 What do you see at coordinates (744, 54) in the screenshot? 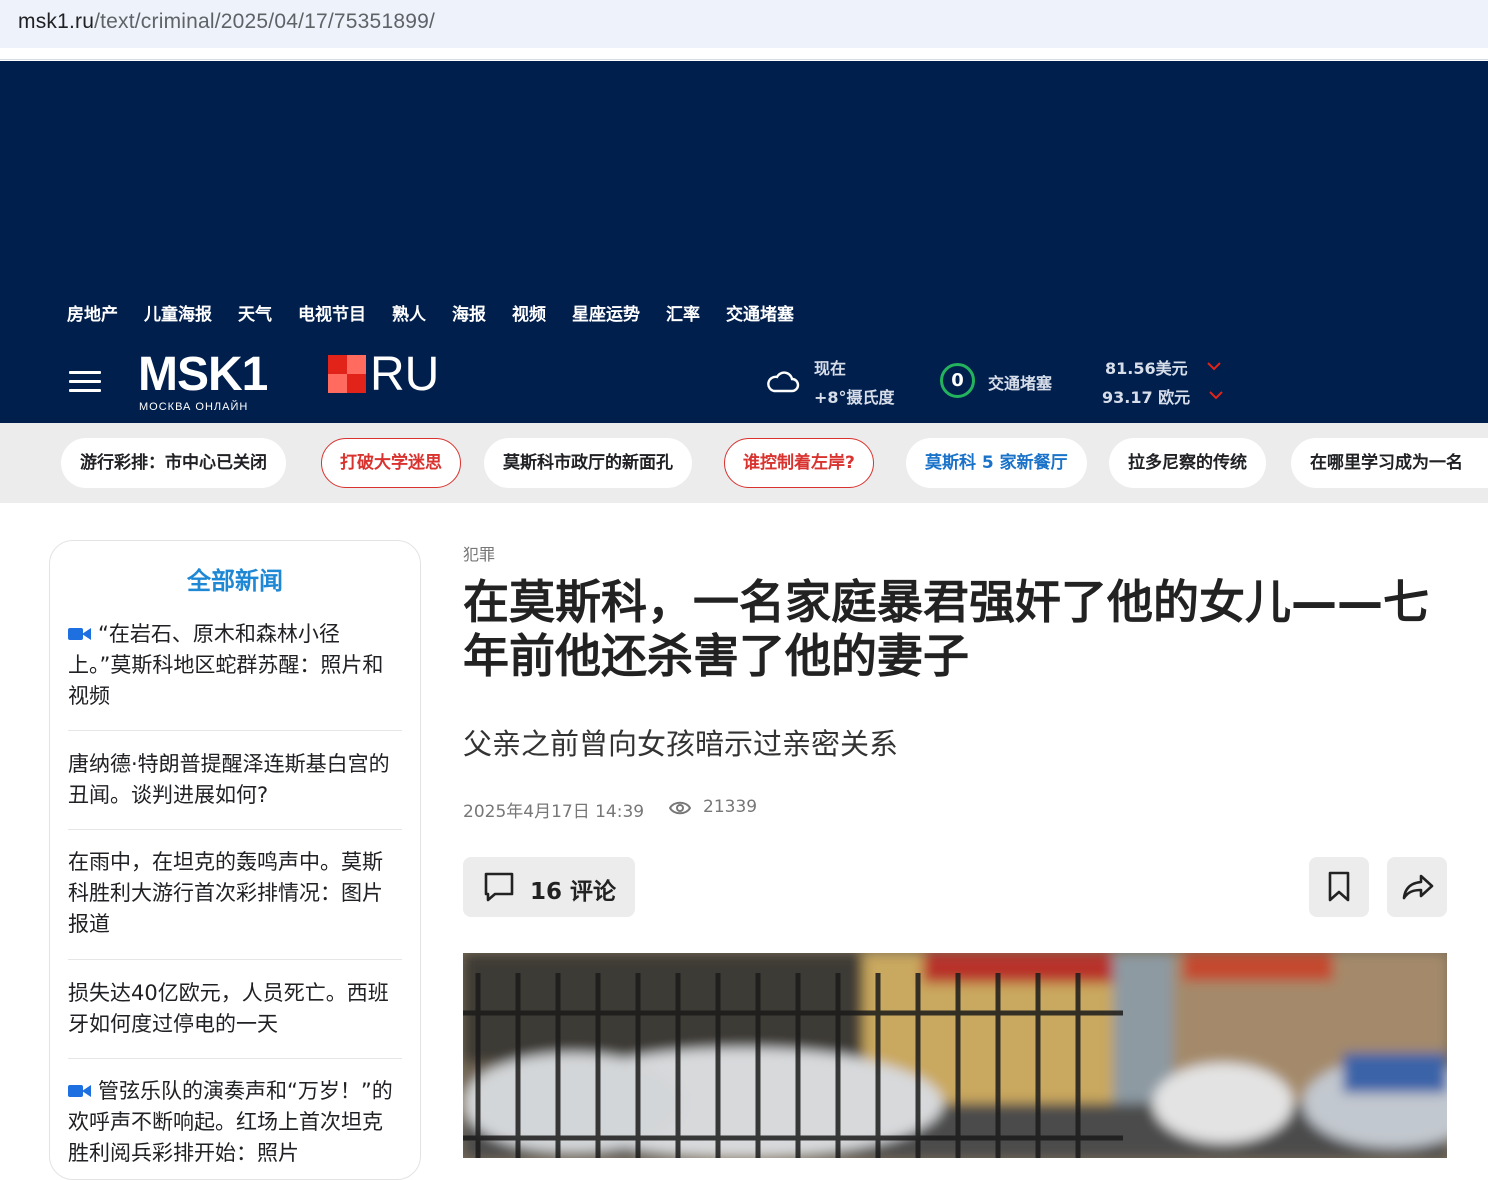
I see `toolbar-separator` at bounding box center [744, 54].